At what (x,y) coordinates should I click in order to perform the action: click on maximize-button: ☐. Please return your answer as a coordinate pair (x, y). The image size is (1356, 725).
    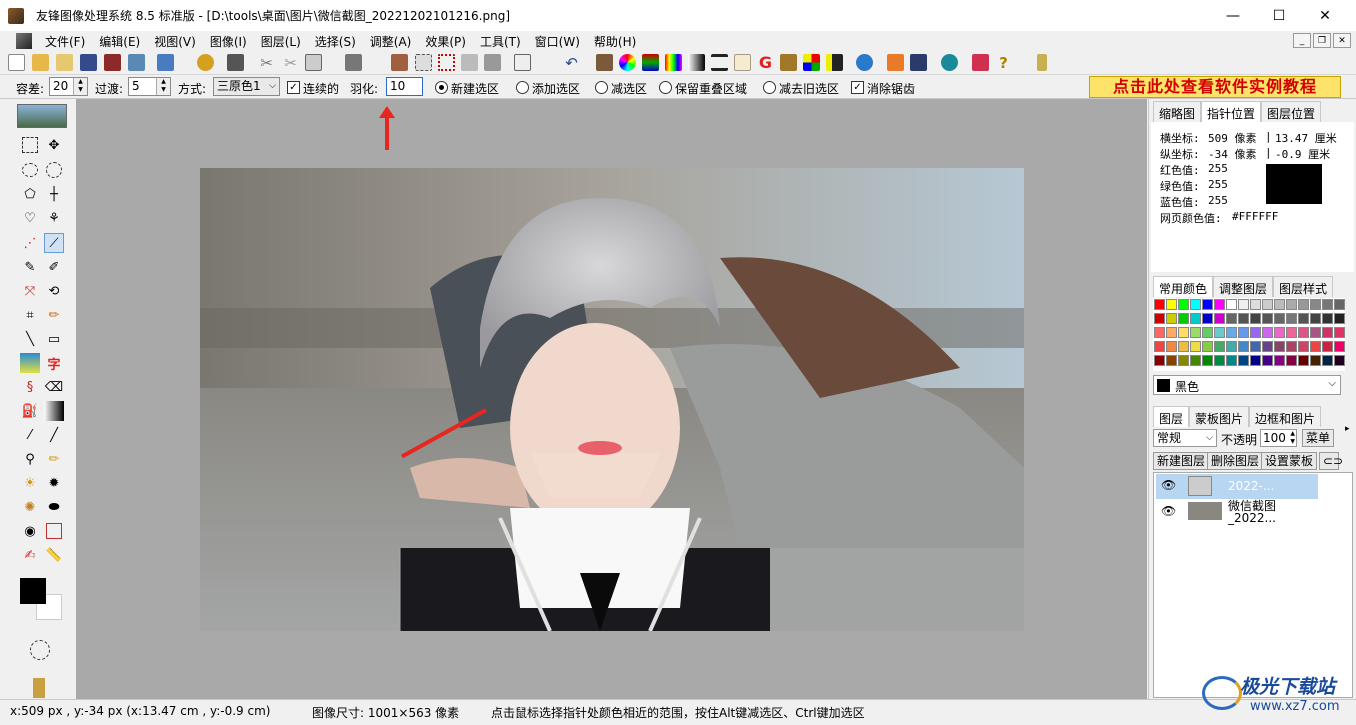
    Looking at the image, I should click on (1279, 15).